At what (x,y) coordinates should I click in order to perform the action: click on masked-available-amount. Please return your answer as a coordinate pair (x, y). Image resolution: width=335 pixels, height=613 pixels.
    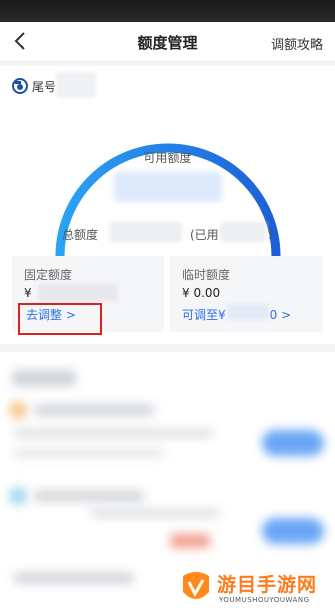
    Looking at the image, I should click on (168, 187).